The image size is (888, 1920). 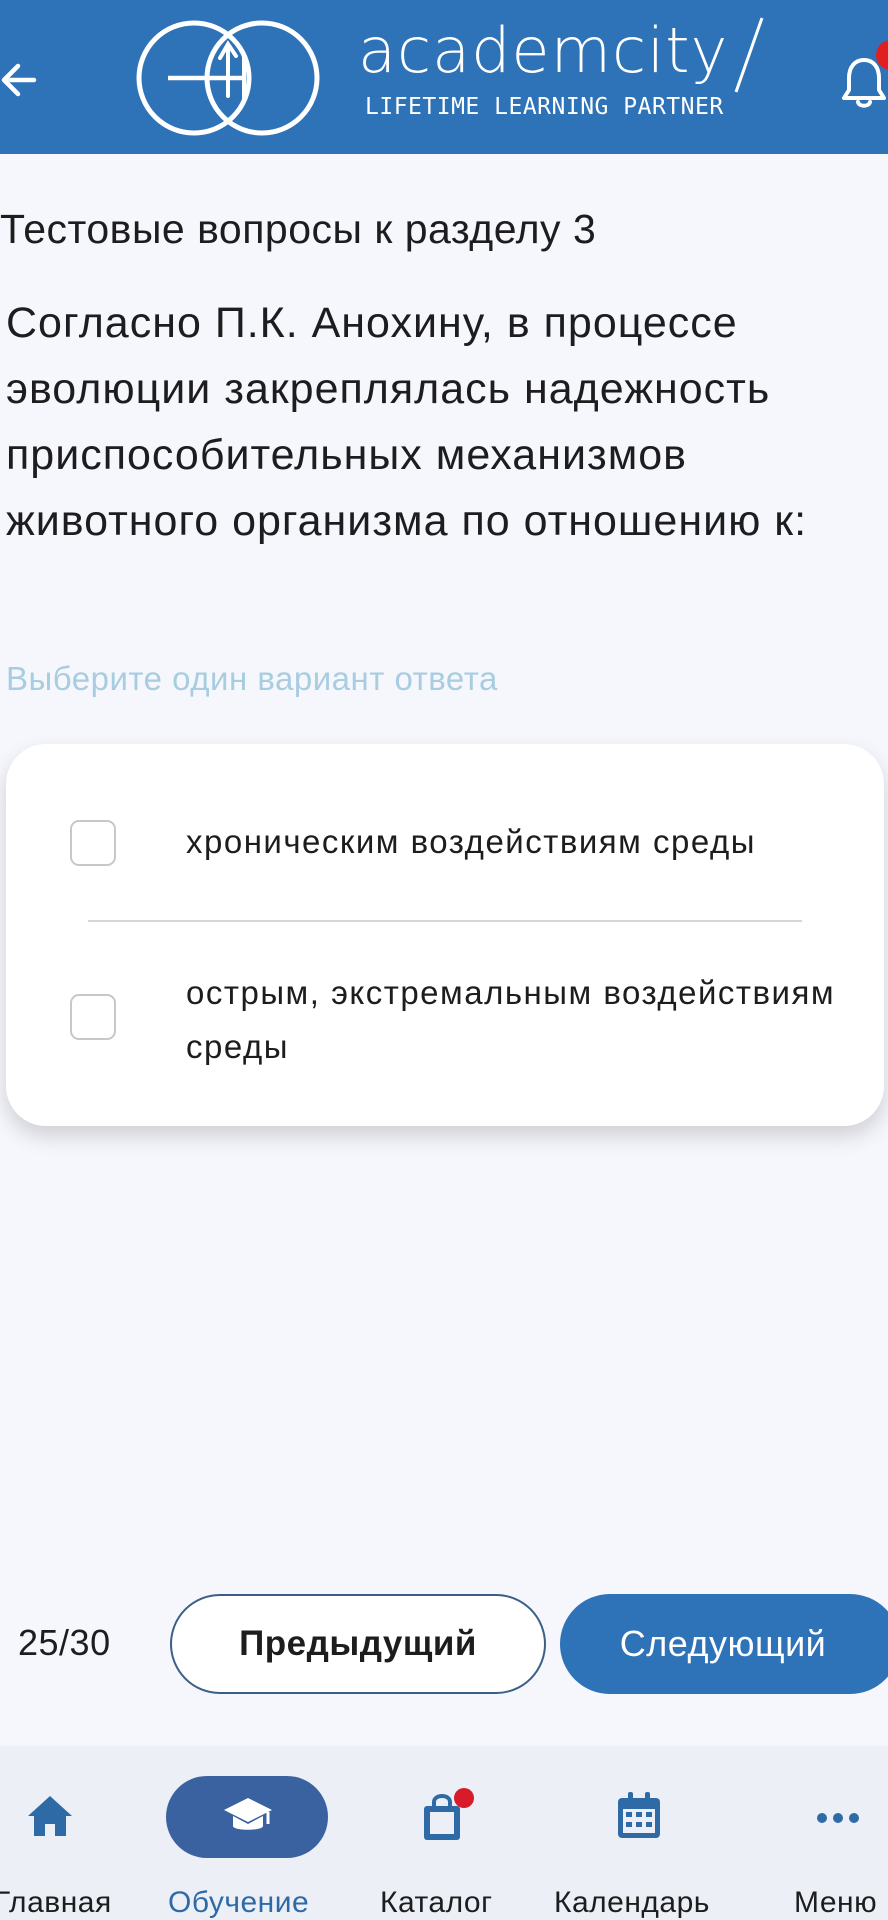 I want to click on answer-option: хроническим воздействиям среды, so click(x=445, y=832).